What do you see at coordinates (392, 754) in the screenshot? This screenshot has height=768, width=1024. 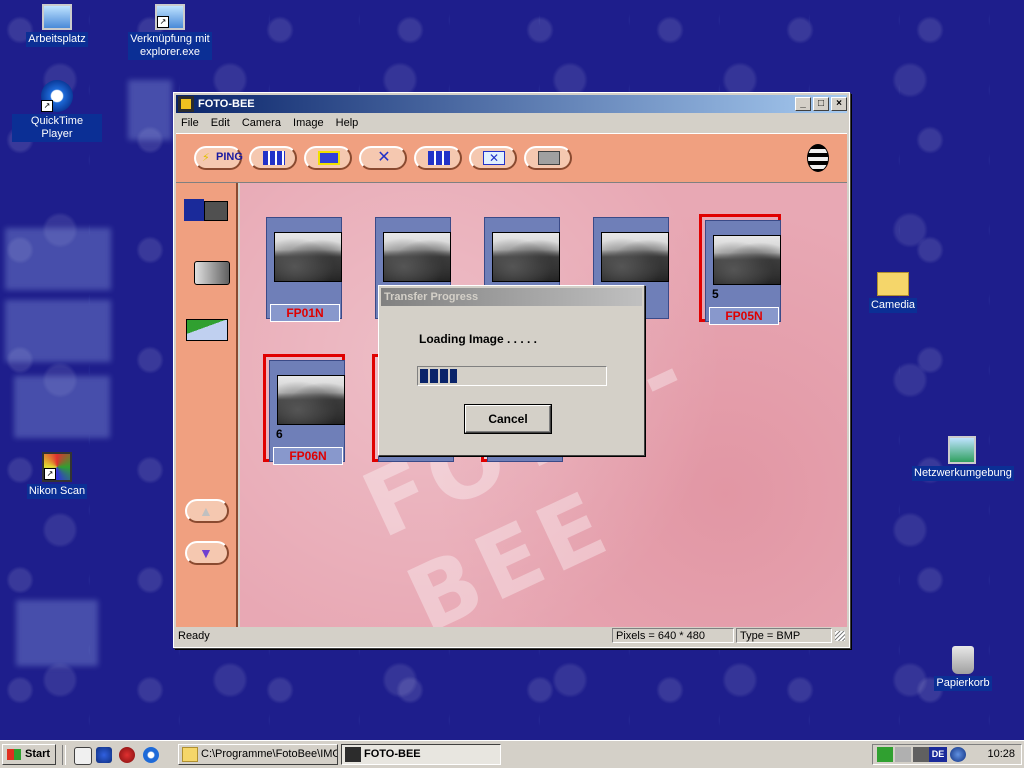 I see `taskbar-item-label: FOTO-BEE` at bounding box center [392, 754].